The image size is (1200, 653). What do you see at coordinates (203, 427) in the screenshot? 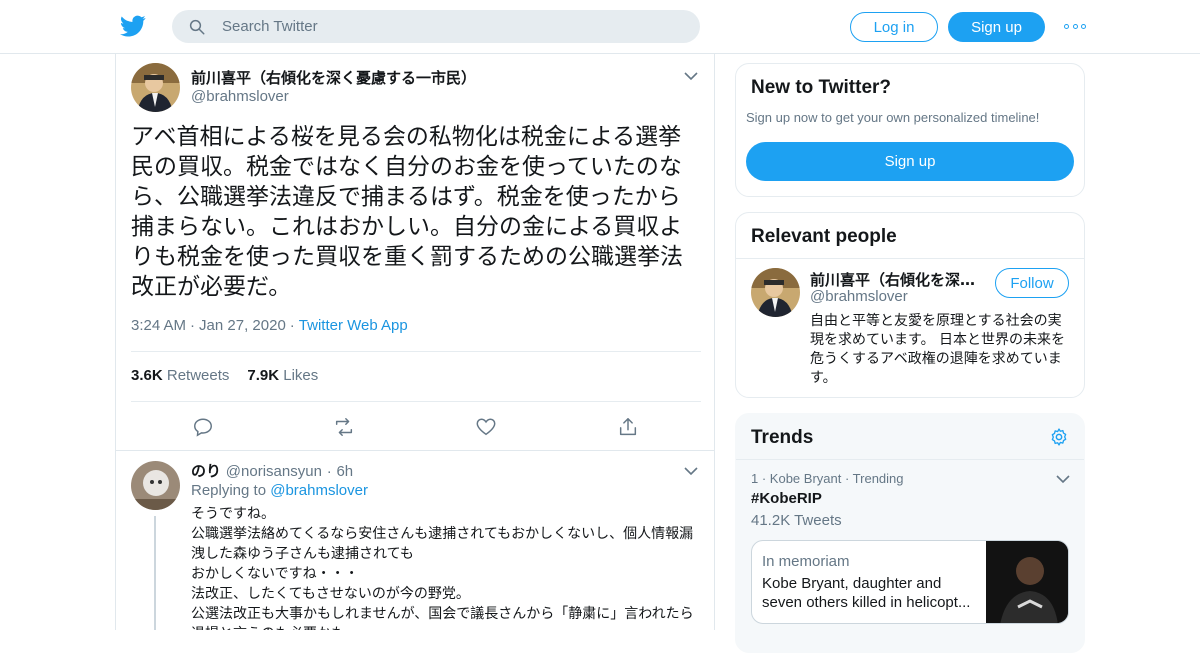
I see `reply-icon` at bounding box center [203, 427].